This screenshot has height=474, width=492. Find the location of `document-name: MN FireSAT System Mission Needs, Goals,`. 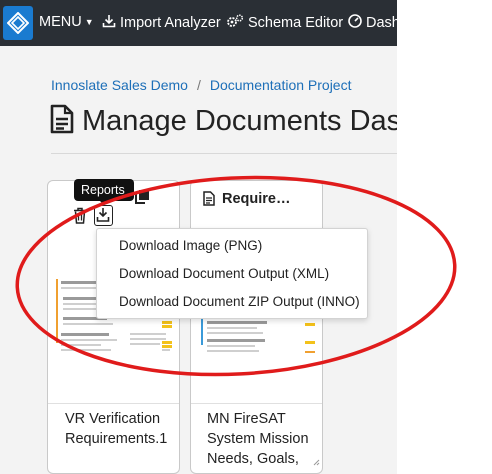

document-name: MN FireSAT System Mission Needs, Goals, is located at coordinates (262, 439).